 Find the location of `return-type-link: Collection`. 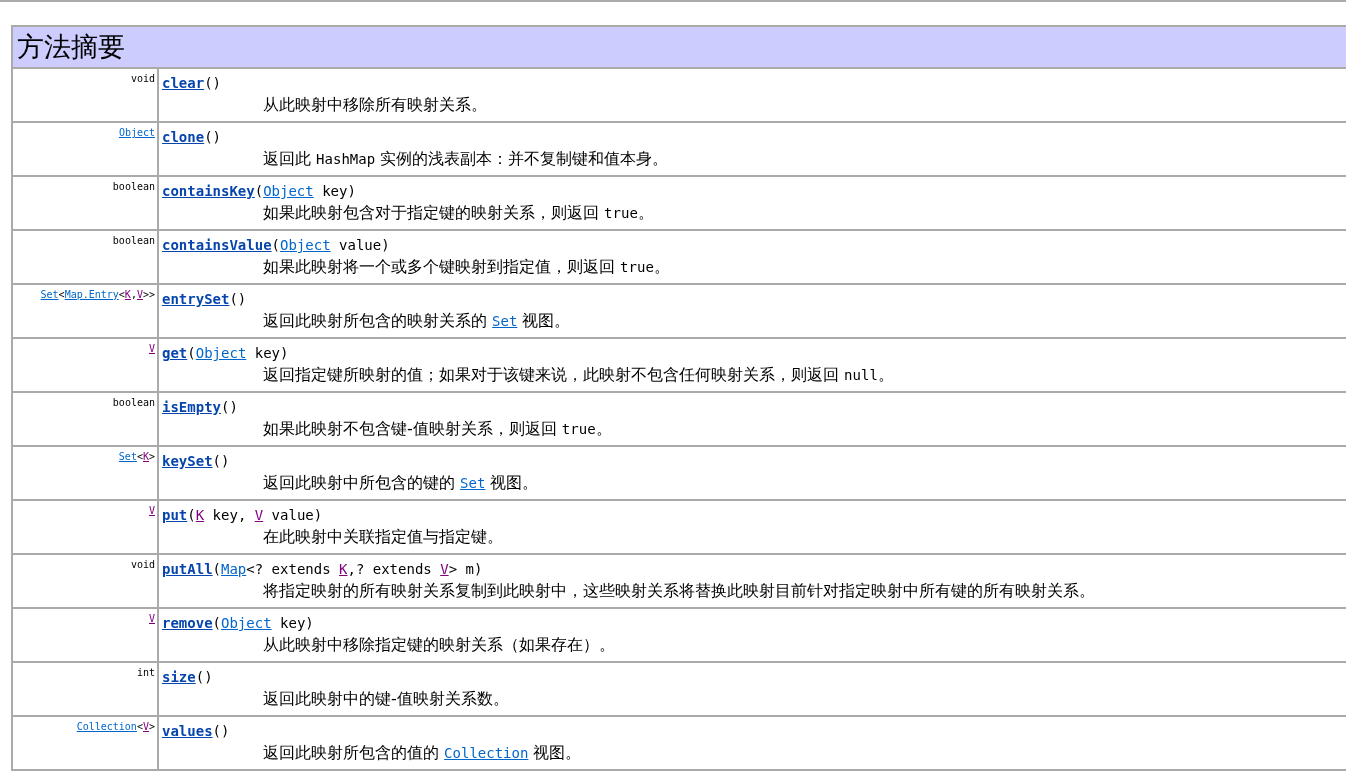

return-type-link: Collection is located at coordinates (106, 726).